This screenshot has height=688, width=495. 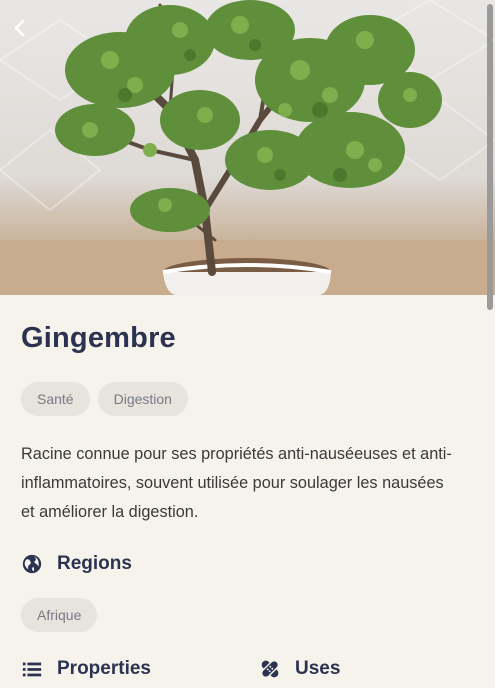 What do you see at coordinates (32, 669) in the screenshot?
I see `list-icon` at bounding box center [32, 669].